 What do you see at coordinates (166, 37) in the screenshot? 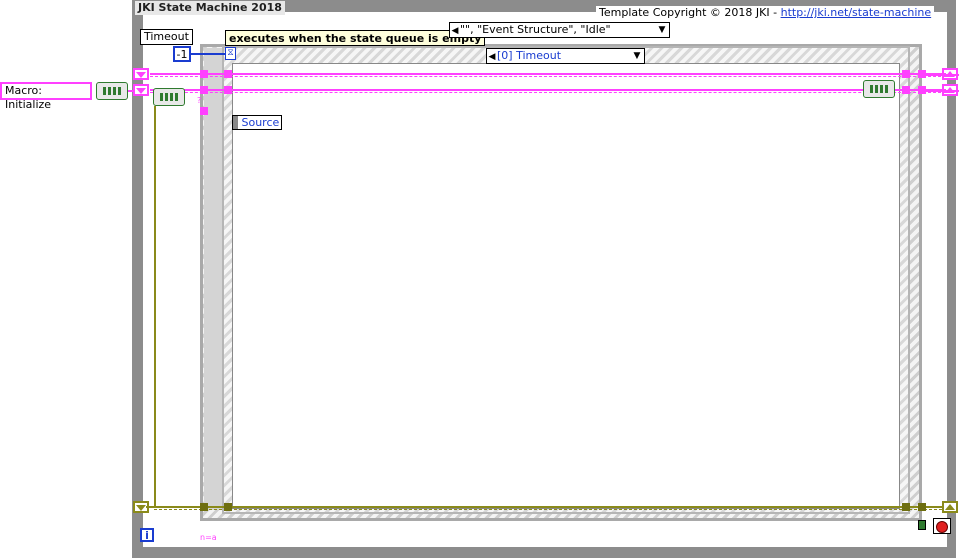
I see `timeout-label: Timeout` at bounding box center [166, 37].